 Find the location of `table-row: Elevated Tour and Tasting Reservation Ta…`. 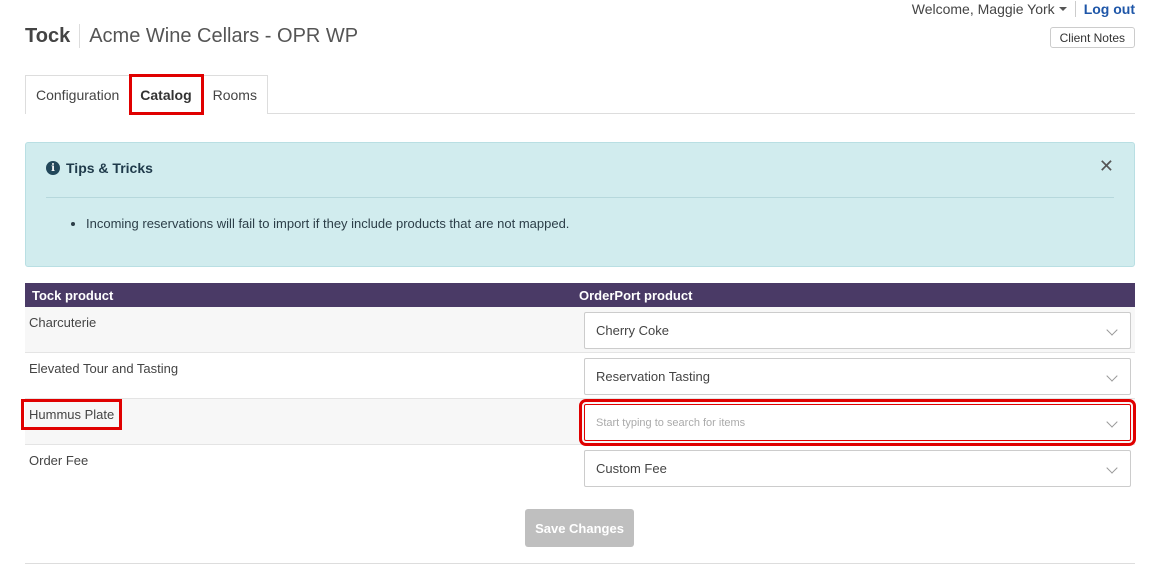

table-row: Elevated Tour and Tasting Reservation Ta… is located at coordinates (580, 376).